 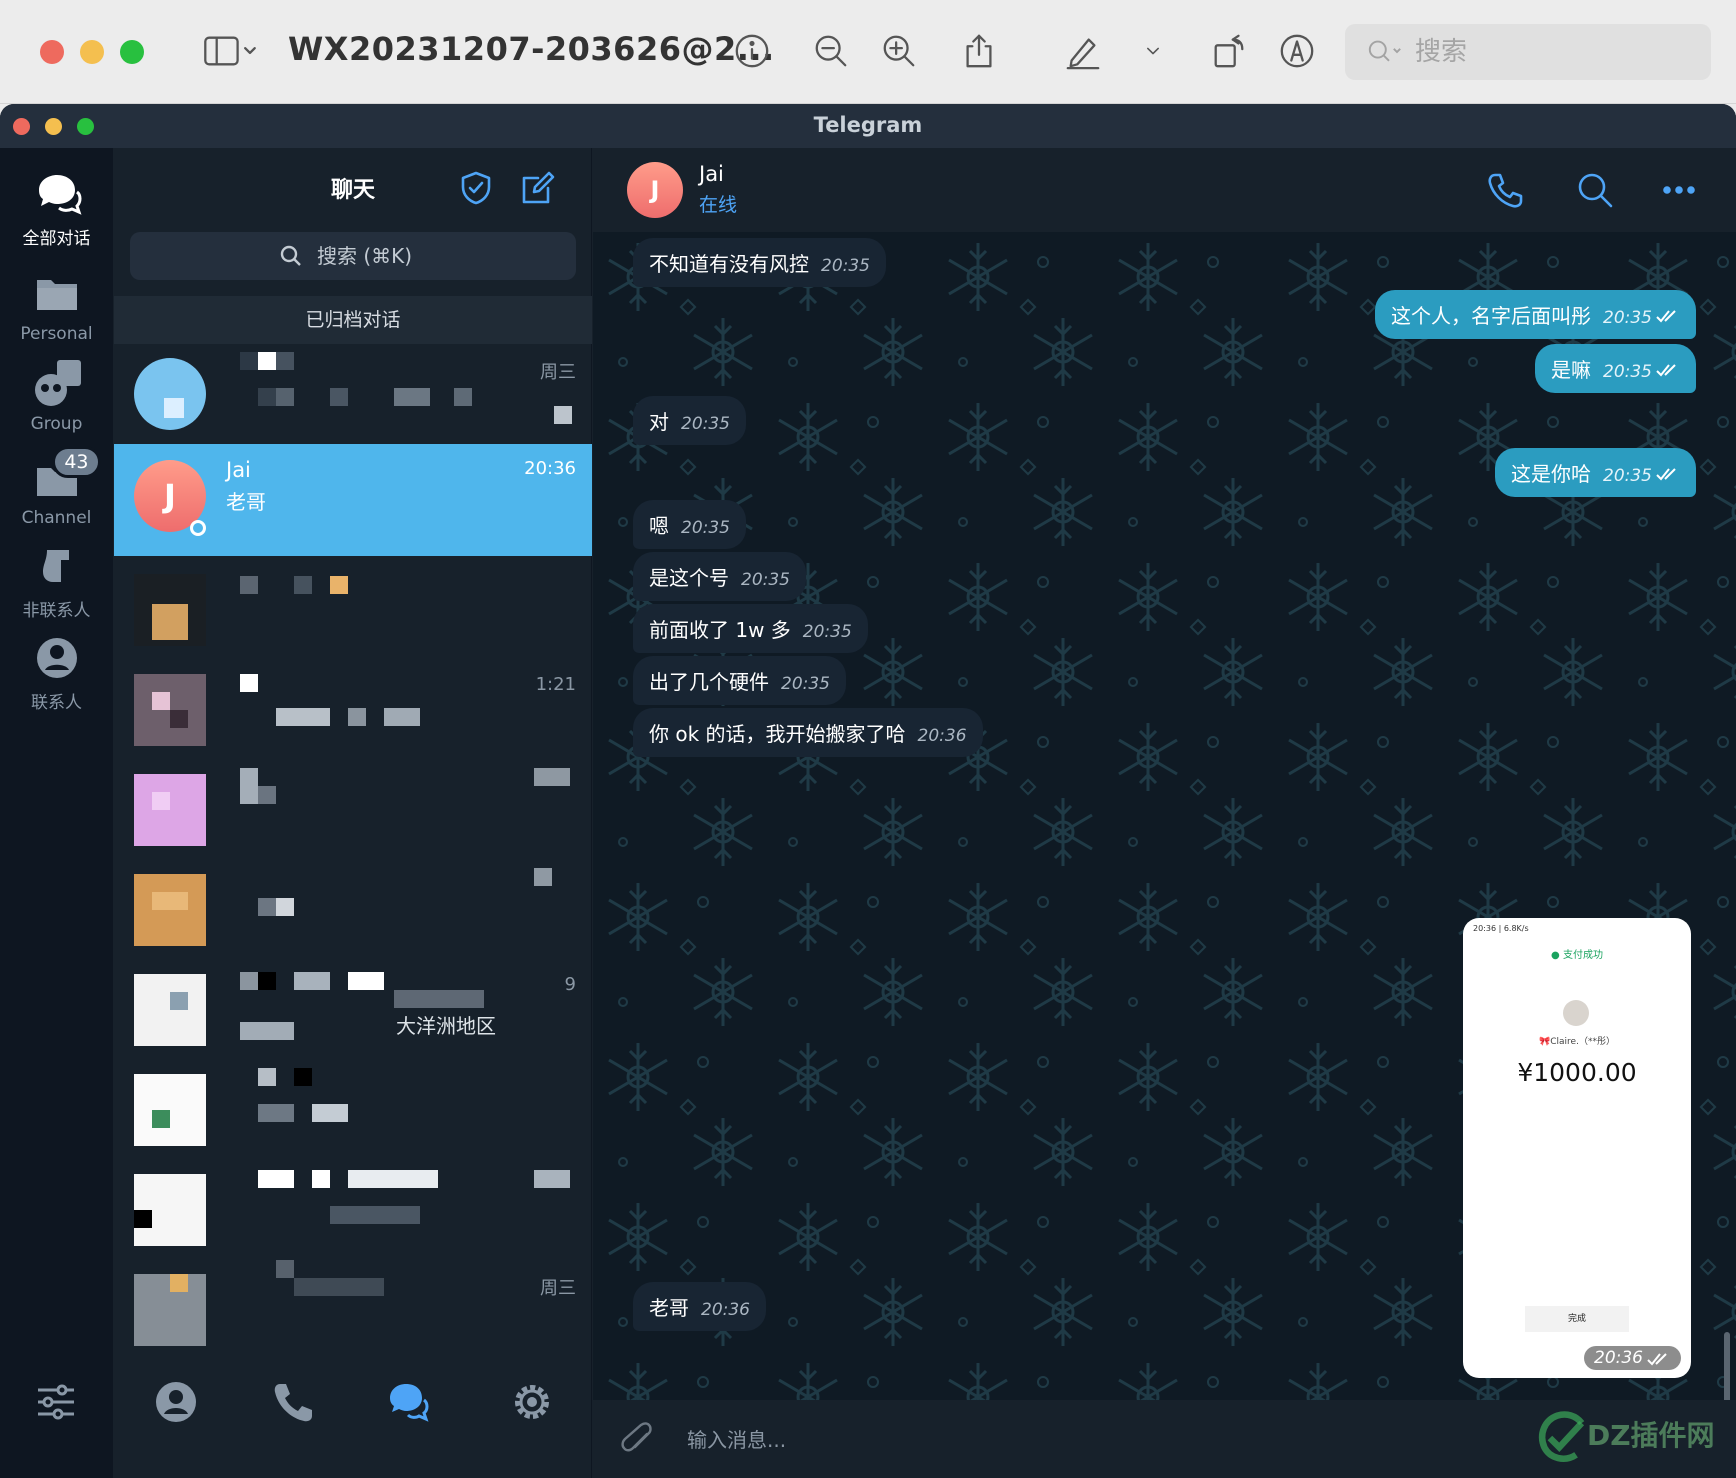 What do you see at coordinates (132, 52) in the screenshot?
I see `zoom-window-button` at bounding box center [132, 52].